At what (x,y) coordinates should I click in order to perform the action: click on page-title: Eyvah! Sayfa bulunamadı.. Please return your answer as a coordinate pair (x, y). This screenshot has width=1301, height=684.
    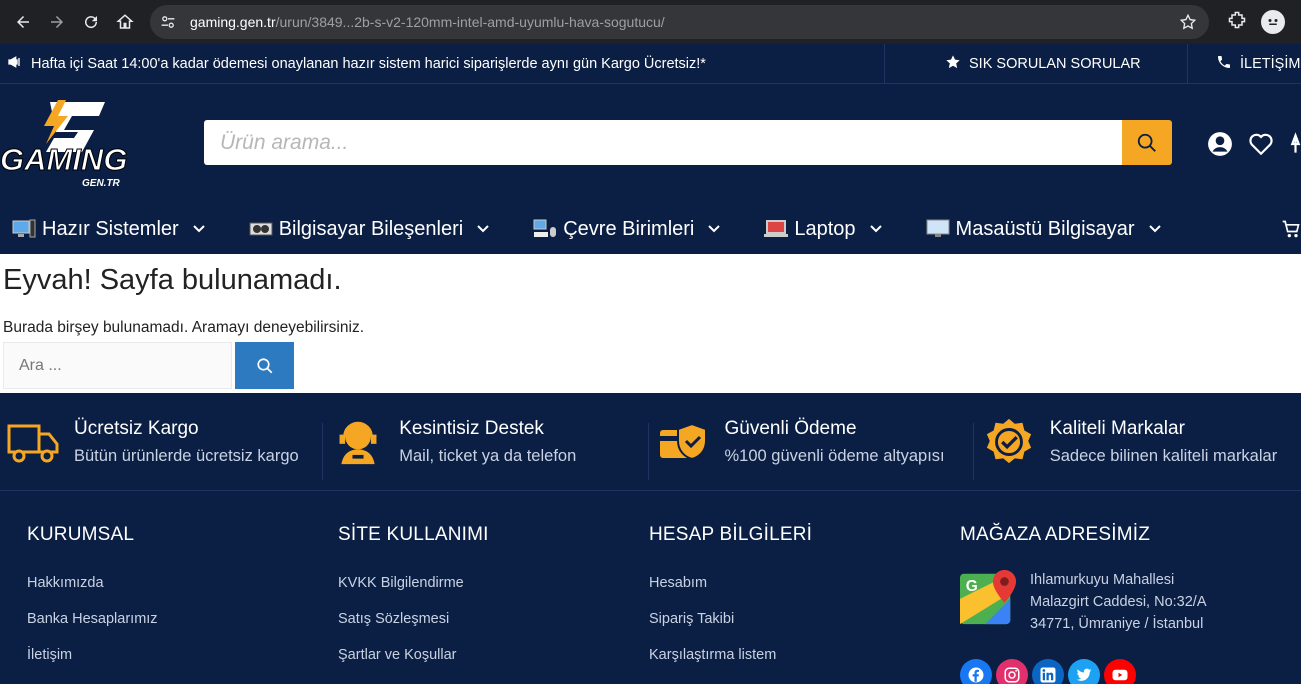
    Looking at the image, I should click on (172, 280).